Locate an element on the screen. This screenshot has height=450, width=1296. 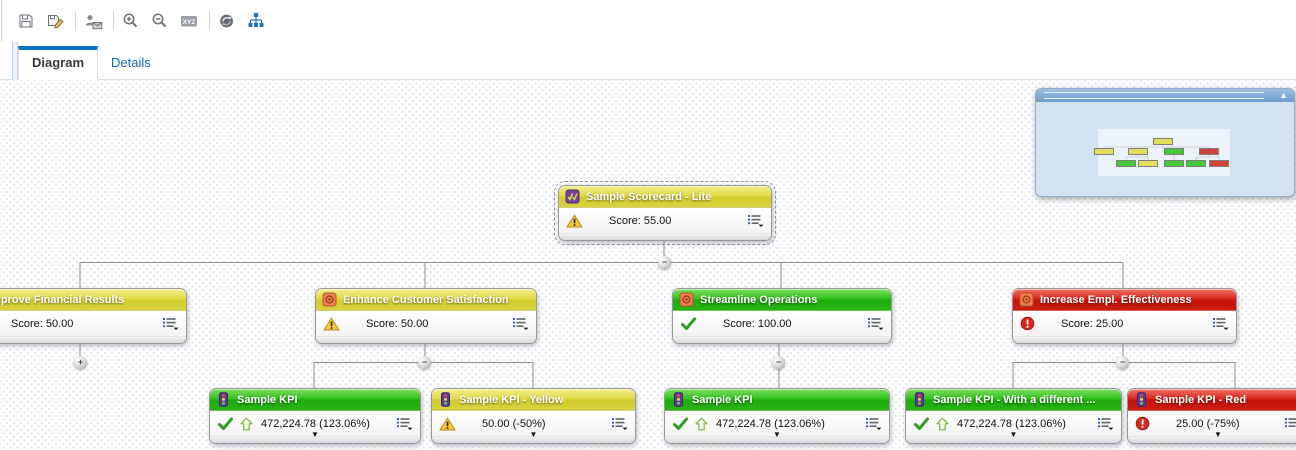
warning-icon is located at coordinates (574, 220).